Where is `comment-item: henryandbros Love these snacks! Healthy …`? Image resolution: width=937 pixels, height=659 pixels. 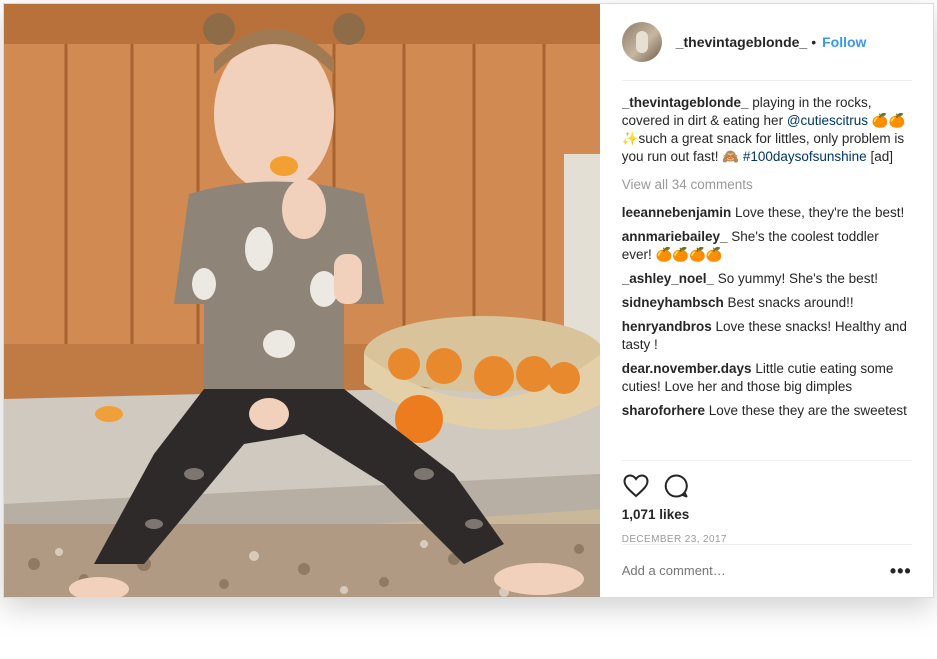 comment-item: henryandbros Love these snacks! Healthy … is located at coordinates (767, 336).